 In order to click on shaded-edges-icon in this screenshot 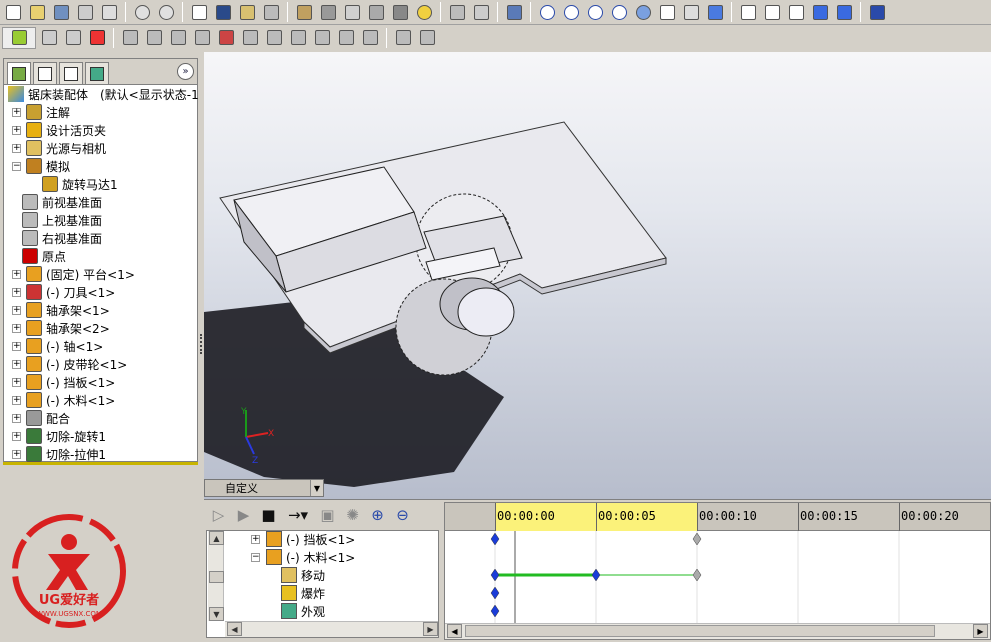, I will do `click(820, 12)`.